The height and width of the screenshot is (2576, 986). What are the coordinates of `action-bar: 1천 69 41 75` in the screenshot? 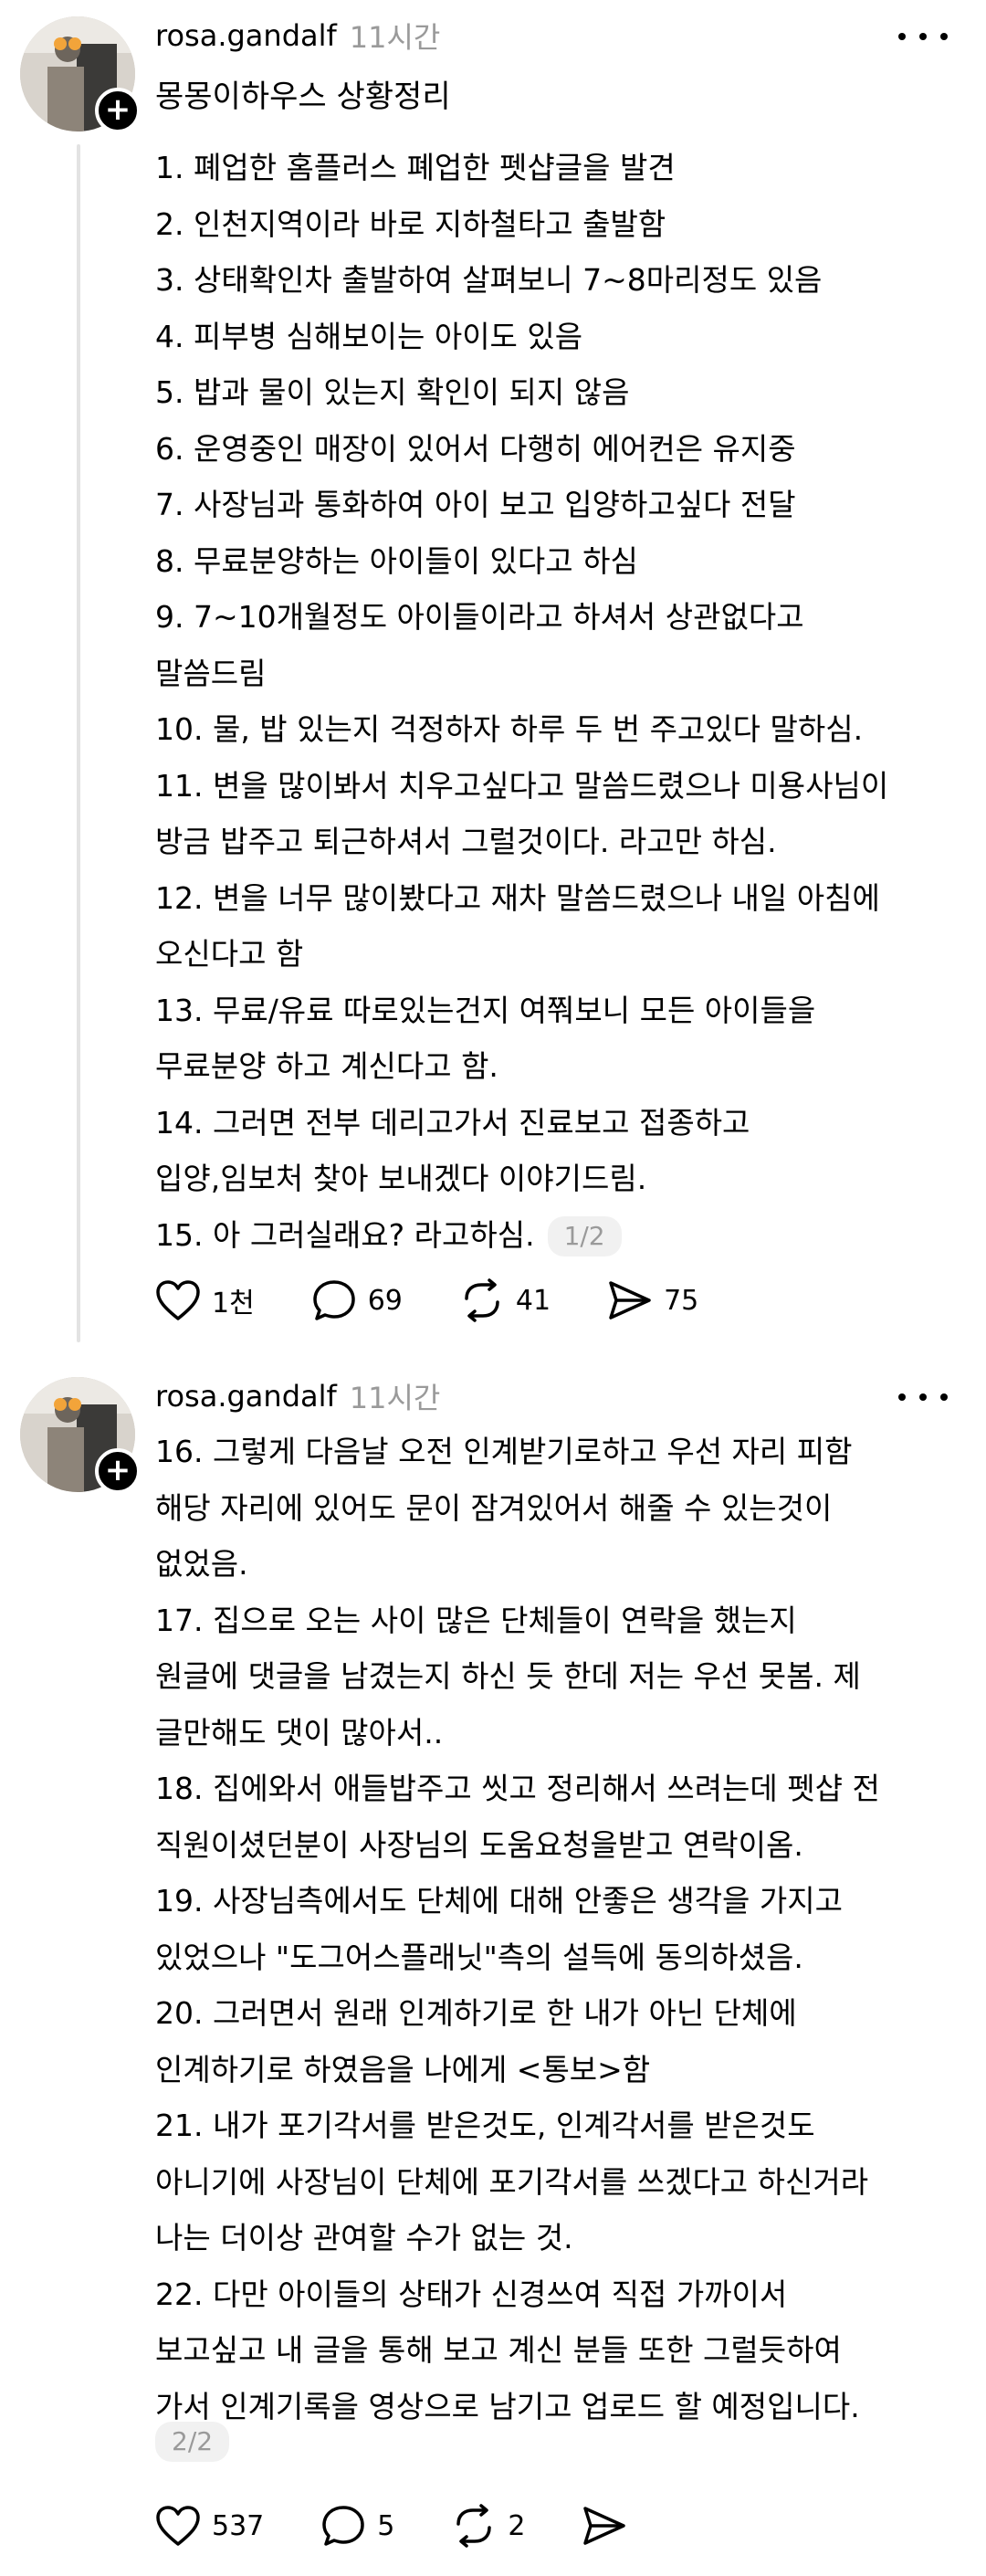 It's located at (455, 1300).